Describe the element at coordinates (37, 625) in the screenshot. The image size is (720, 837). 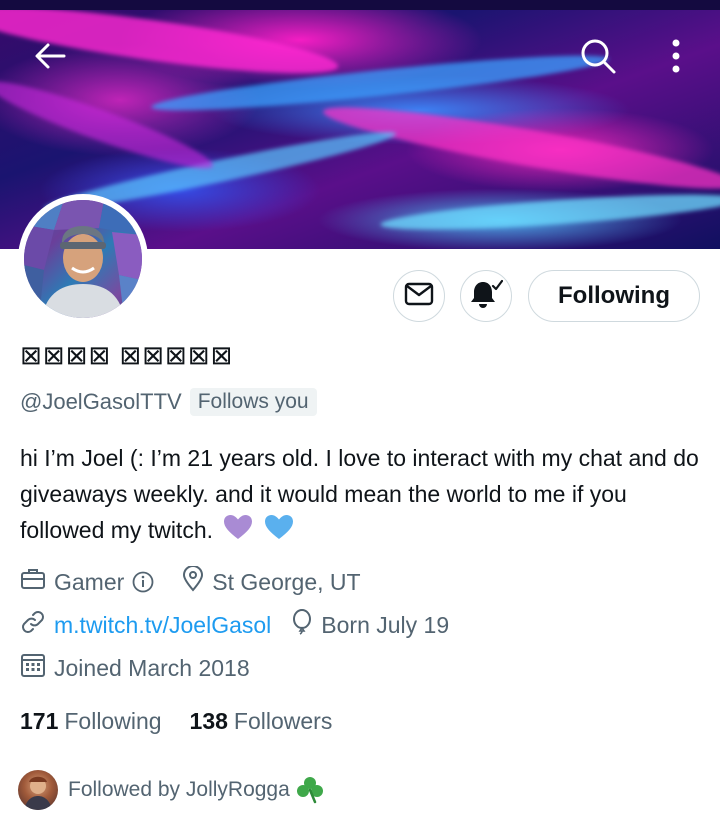
I see `link-icon` at that location.